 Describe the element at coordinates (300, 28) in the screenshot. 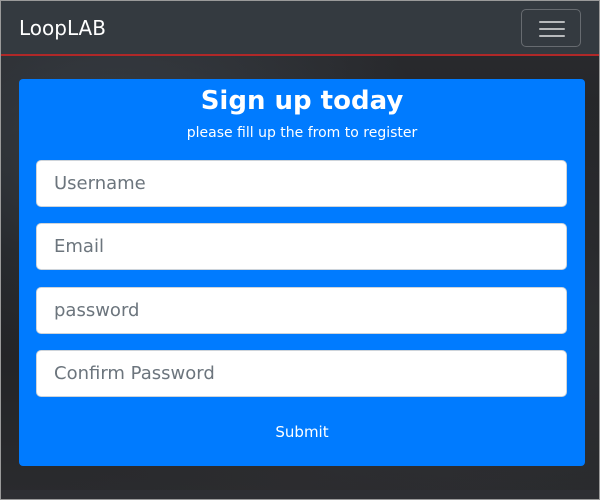

I see `navbar: LoopLAB` at that location.